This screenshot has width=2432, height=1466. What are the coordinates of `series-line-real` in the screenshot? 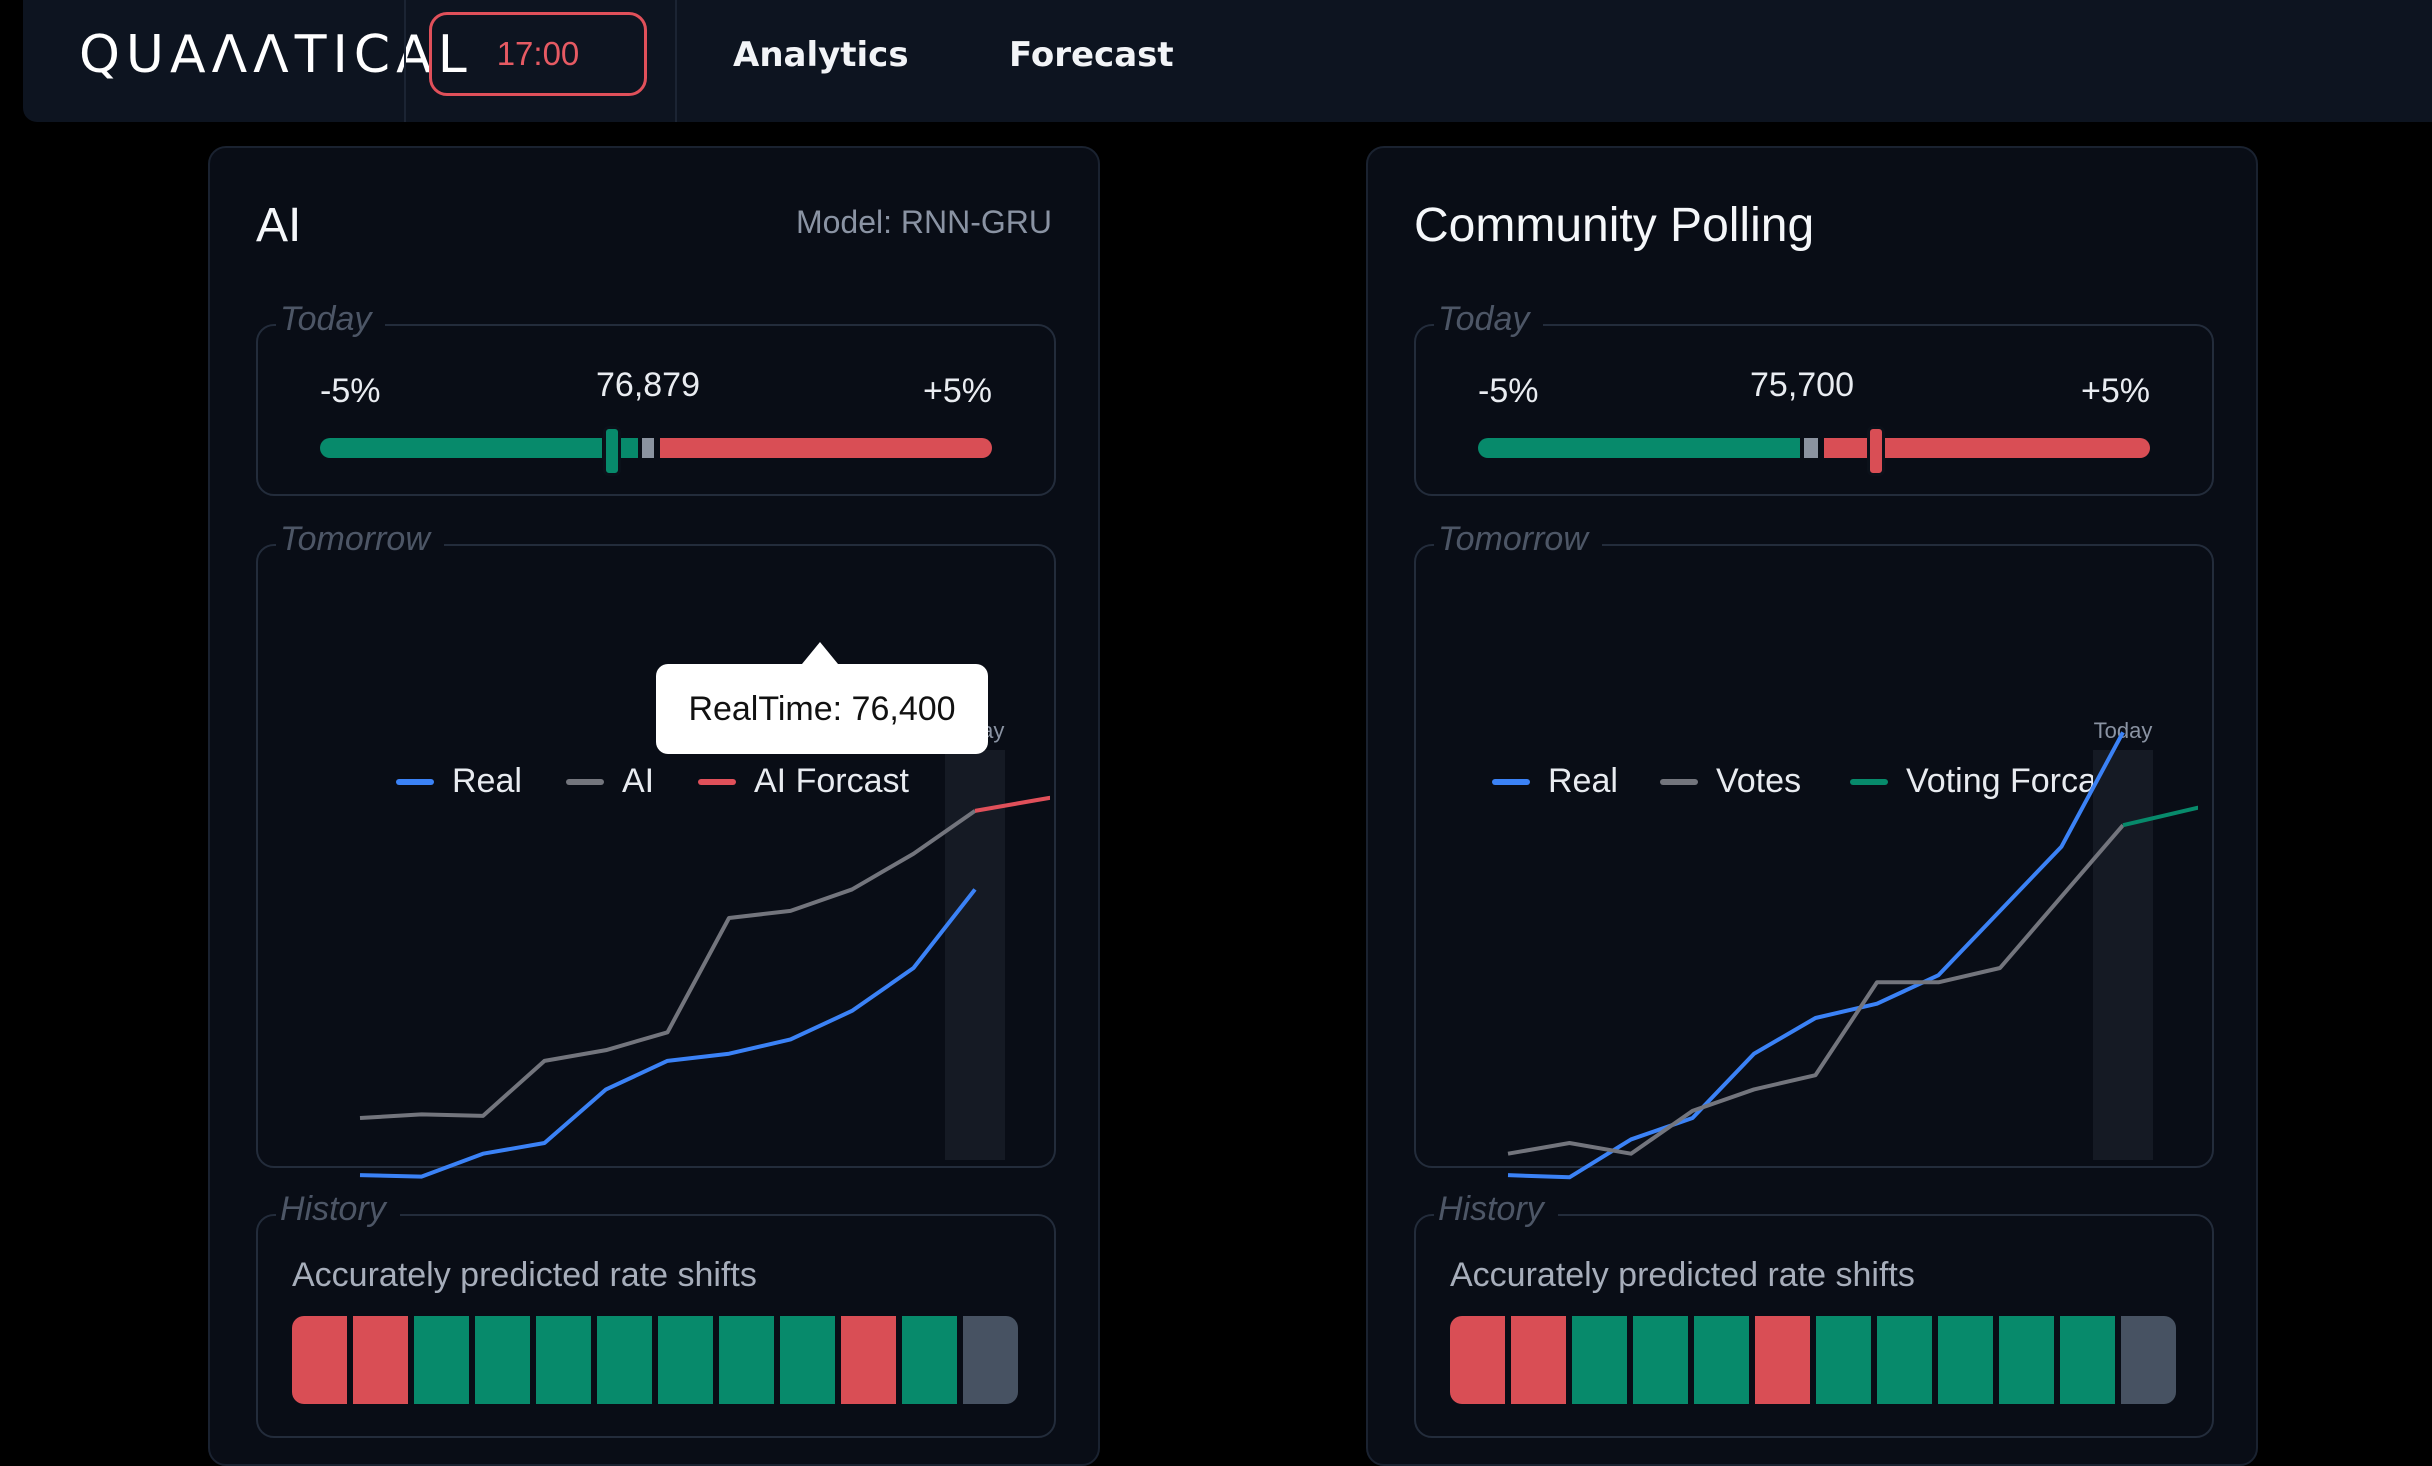 It's located at (1816, 955).